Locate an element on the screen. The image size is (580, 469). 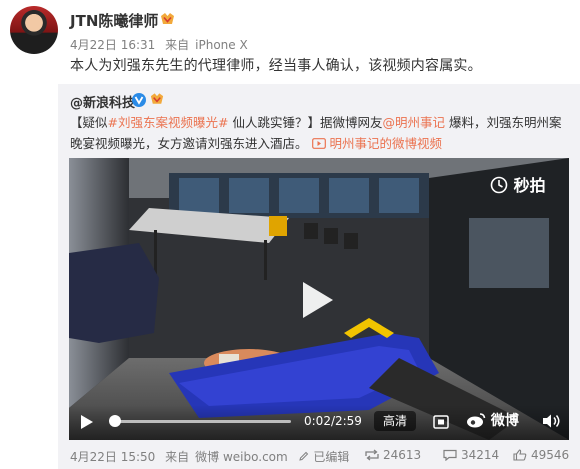
miaopai-logo-icon is located at coordinates (499, 185).